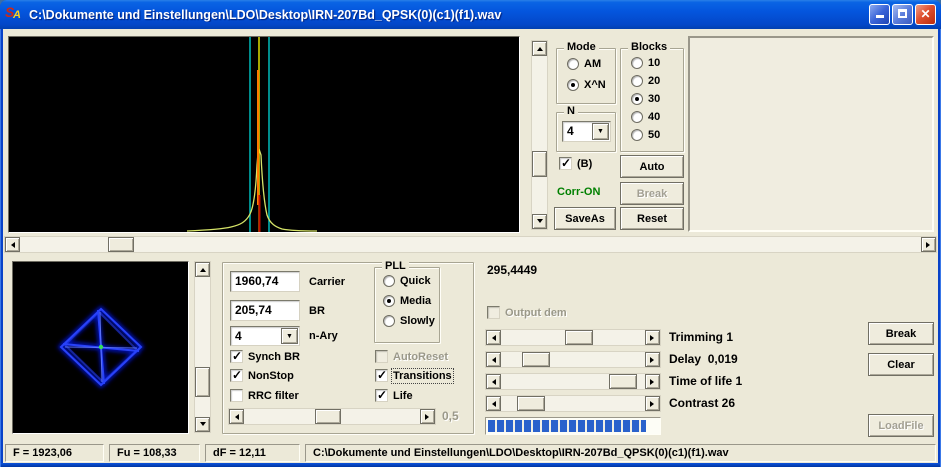  I want to click on arrow-down-icon, so click(202, 425).